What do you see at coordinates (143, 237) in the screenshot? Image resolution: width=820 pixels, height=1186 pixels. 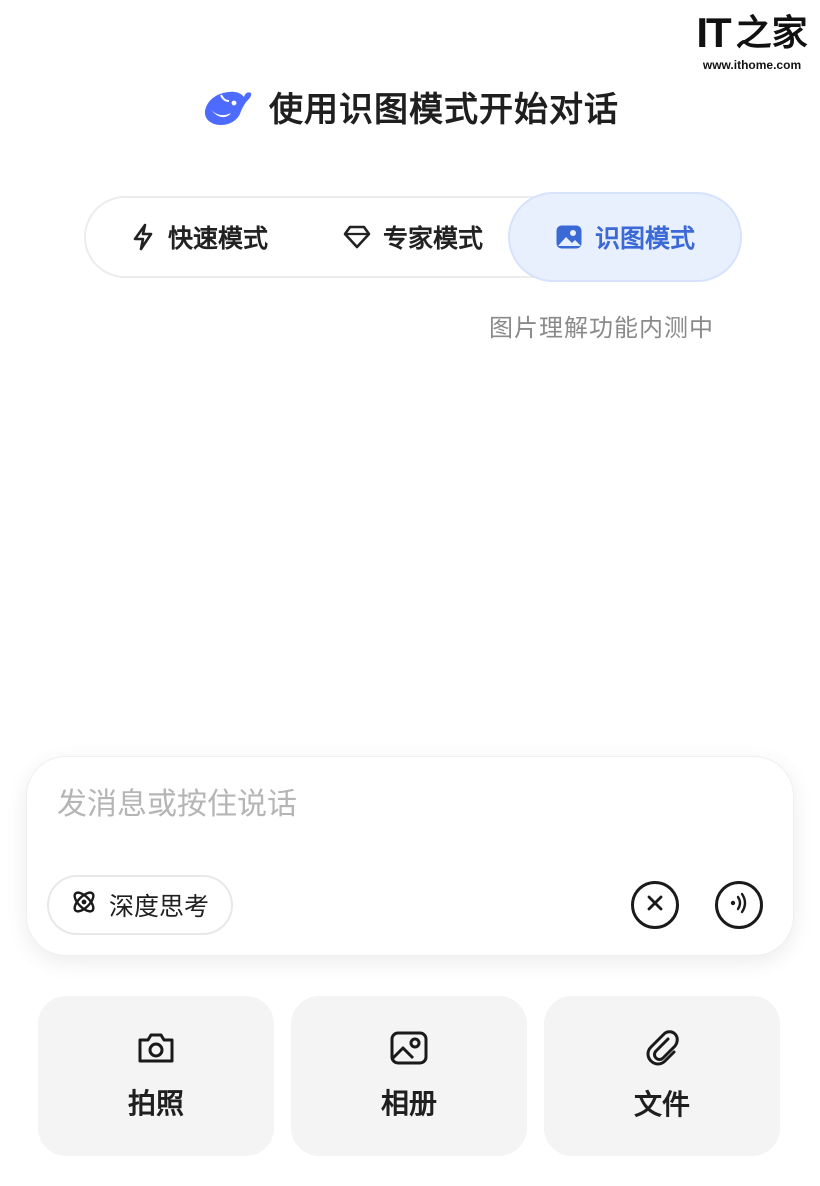 I see `lightning-icon` at bounding box center [143, 237].